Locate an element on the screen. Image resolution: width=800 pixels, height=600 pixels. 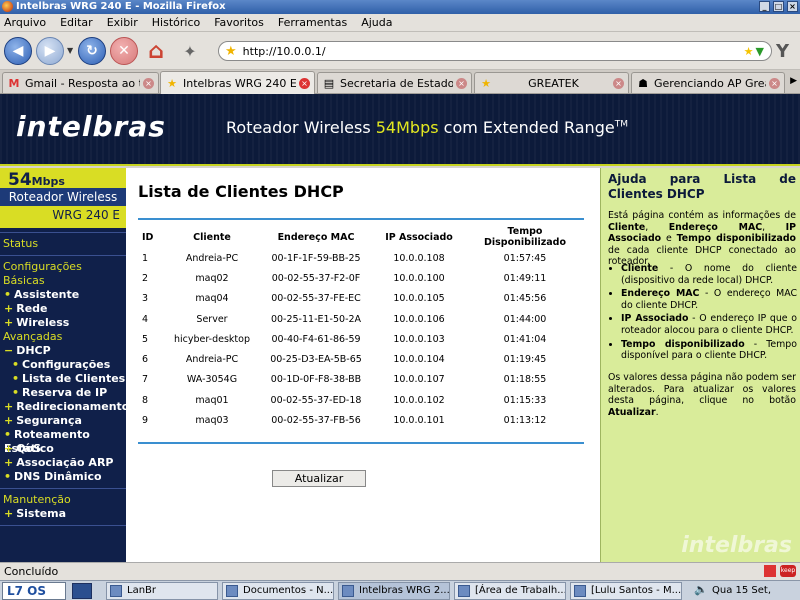
sidebar-item-ddns: • DNS Dinâmico is located at coordinates (63, 477).